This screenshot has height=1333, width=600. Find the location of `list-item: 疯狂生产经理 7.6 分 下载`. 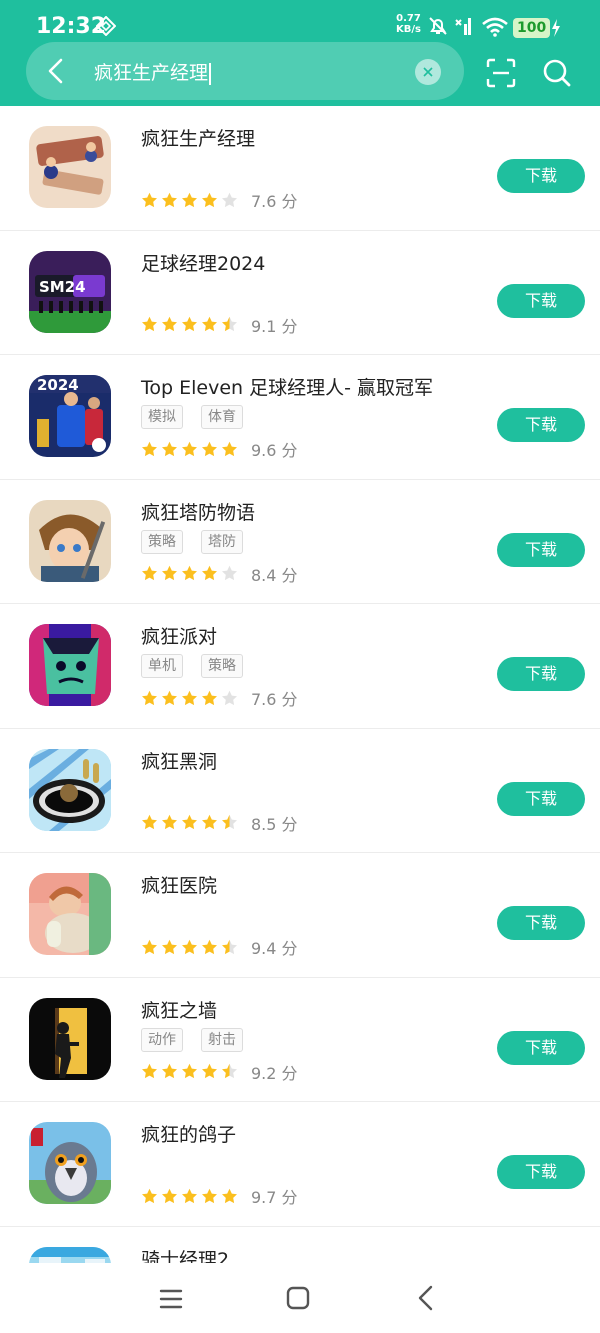

list-item: 疯狂生产经理 7.6 分 下载 is located at coordinates (300, 168).